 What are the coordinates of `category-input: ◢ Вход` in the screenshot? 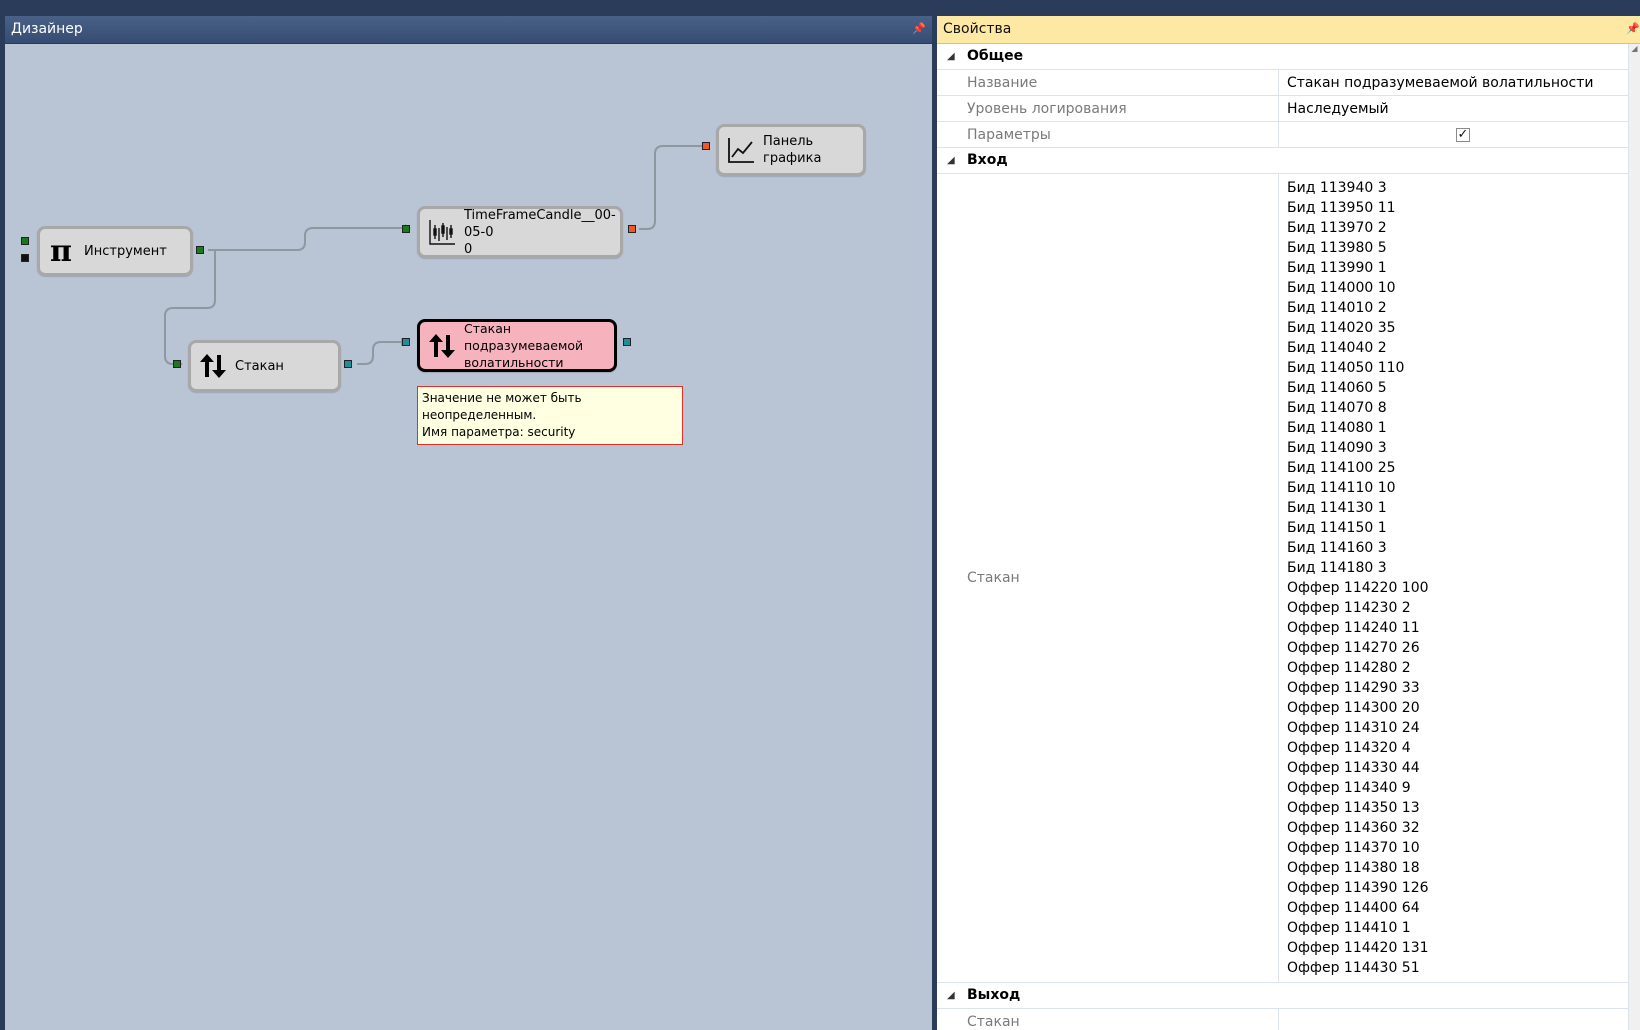 It's located at (1283, 161).